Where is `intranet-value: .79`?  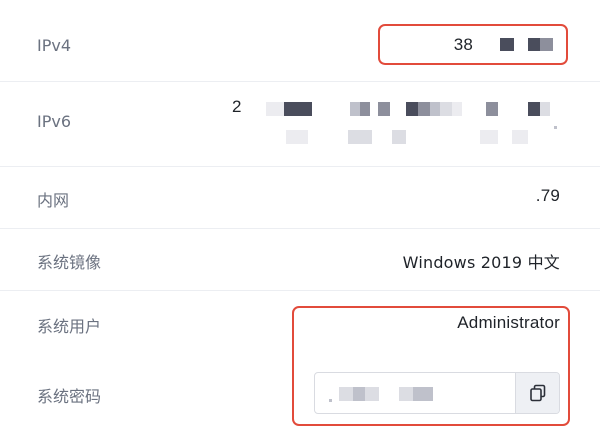
intranet-value: .79 is located at coordinates (547, 195).